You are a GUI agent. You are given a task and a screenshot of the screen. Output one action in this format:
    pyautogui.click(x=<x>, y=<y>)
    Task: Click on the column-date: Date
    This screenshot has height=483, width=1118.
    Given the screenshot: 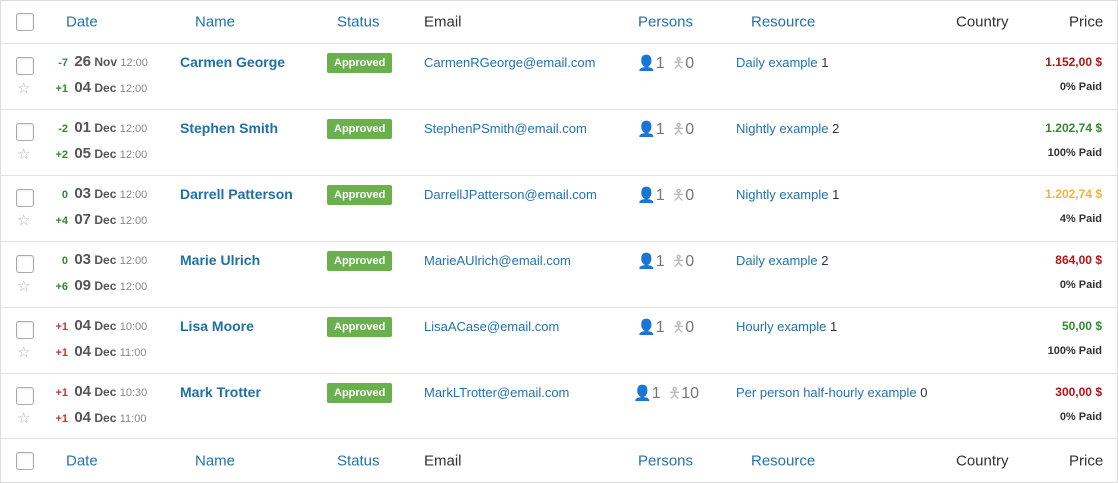 What is the action you would take?
    pyautogui.click(x=82, y=22)
    